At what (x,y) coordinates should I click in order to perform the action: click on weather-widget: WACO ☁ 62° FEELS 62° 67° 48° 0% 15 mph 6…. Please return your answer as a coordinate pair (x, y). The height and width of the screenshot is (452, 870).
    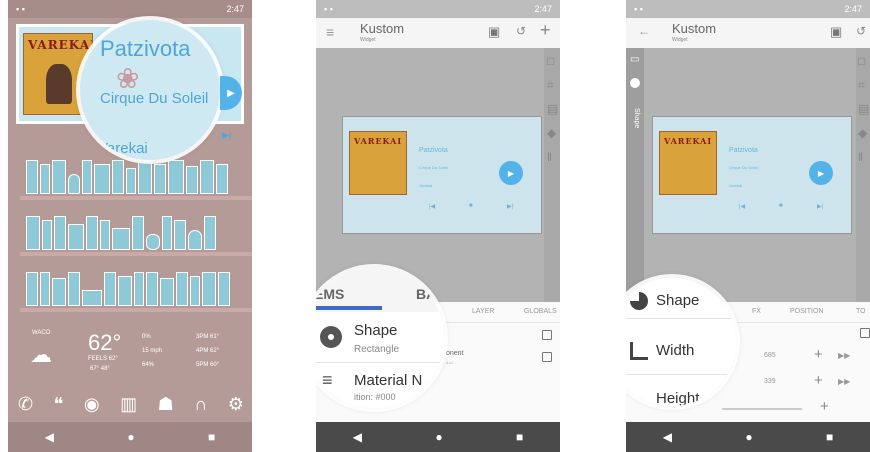
    Looking at the image, I should click on (131, 354).